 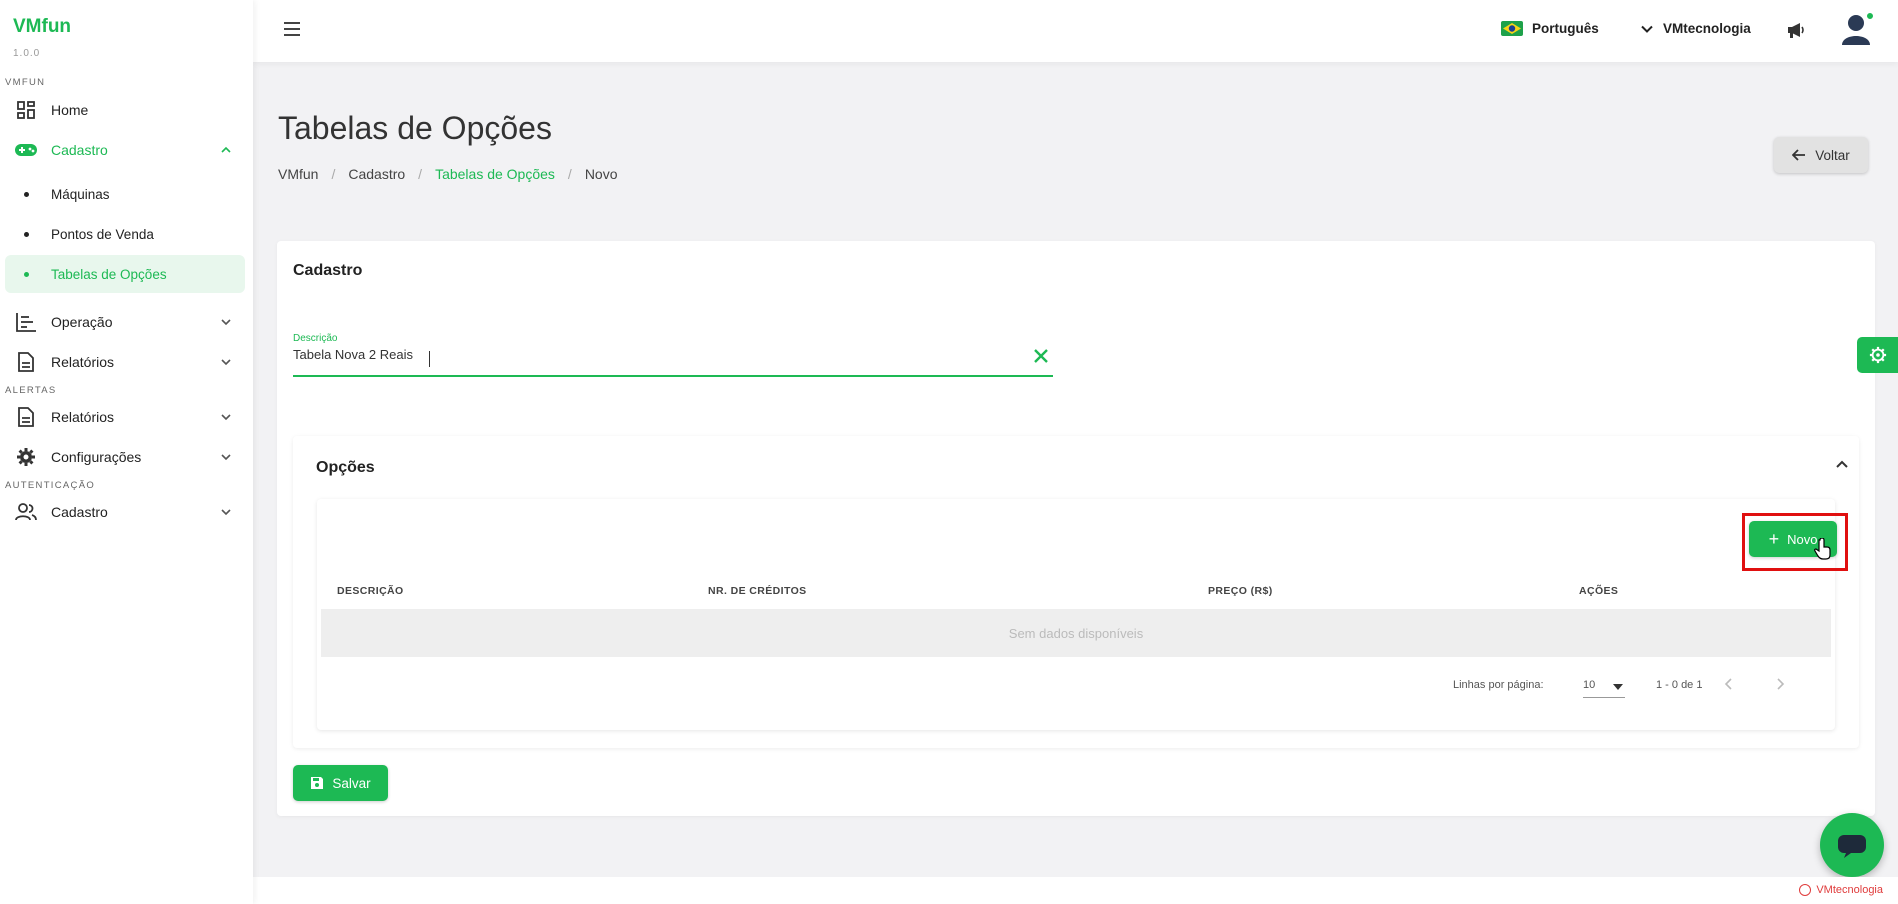 What do you see at coordinates (601, 174) in the screenshot?
I see `breadcrumb-item-novo: Novo` at bounding box center [601, 174].